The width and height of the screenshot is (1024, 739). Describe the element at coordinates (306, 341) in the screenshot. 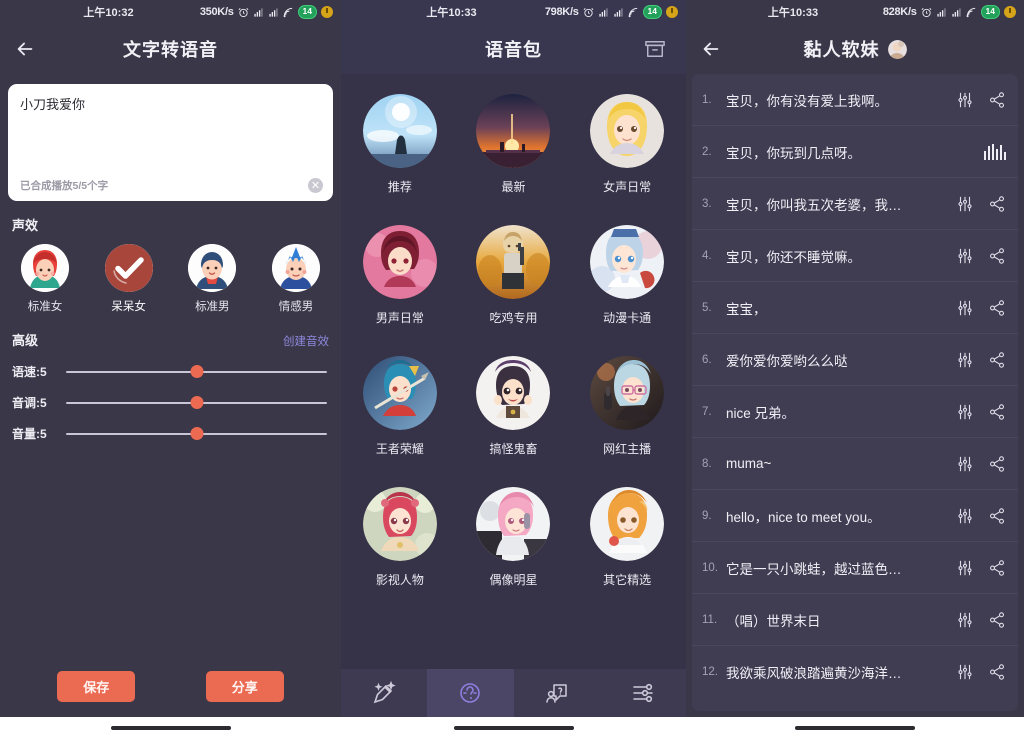

I see `create-effect-link: 创建音效` at that location.